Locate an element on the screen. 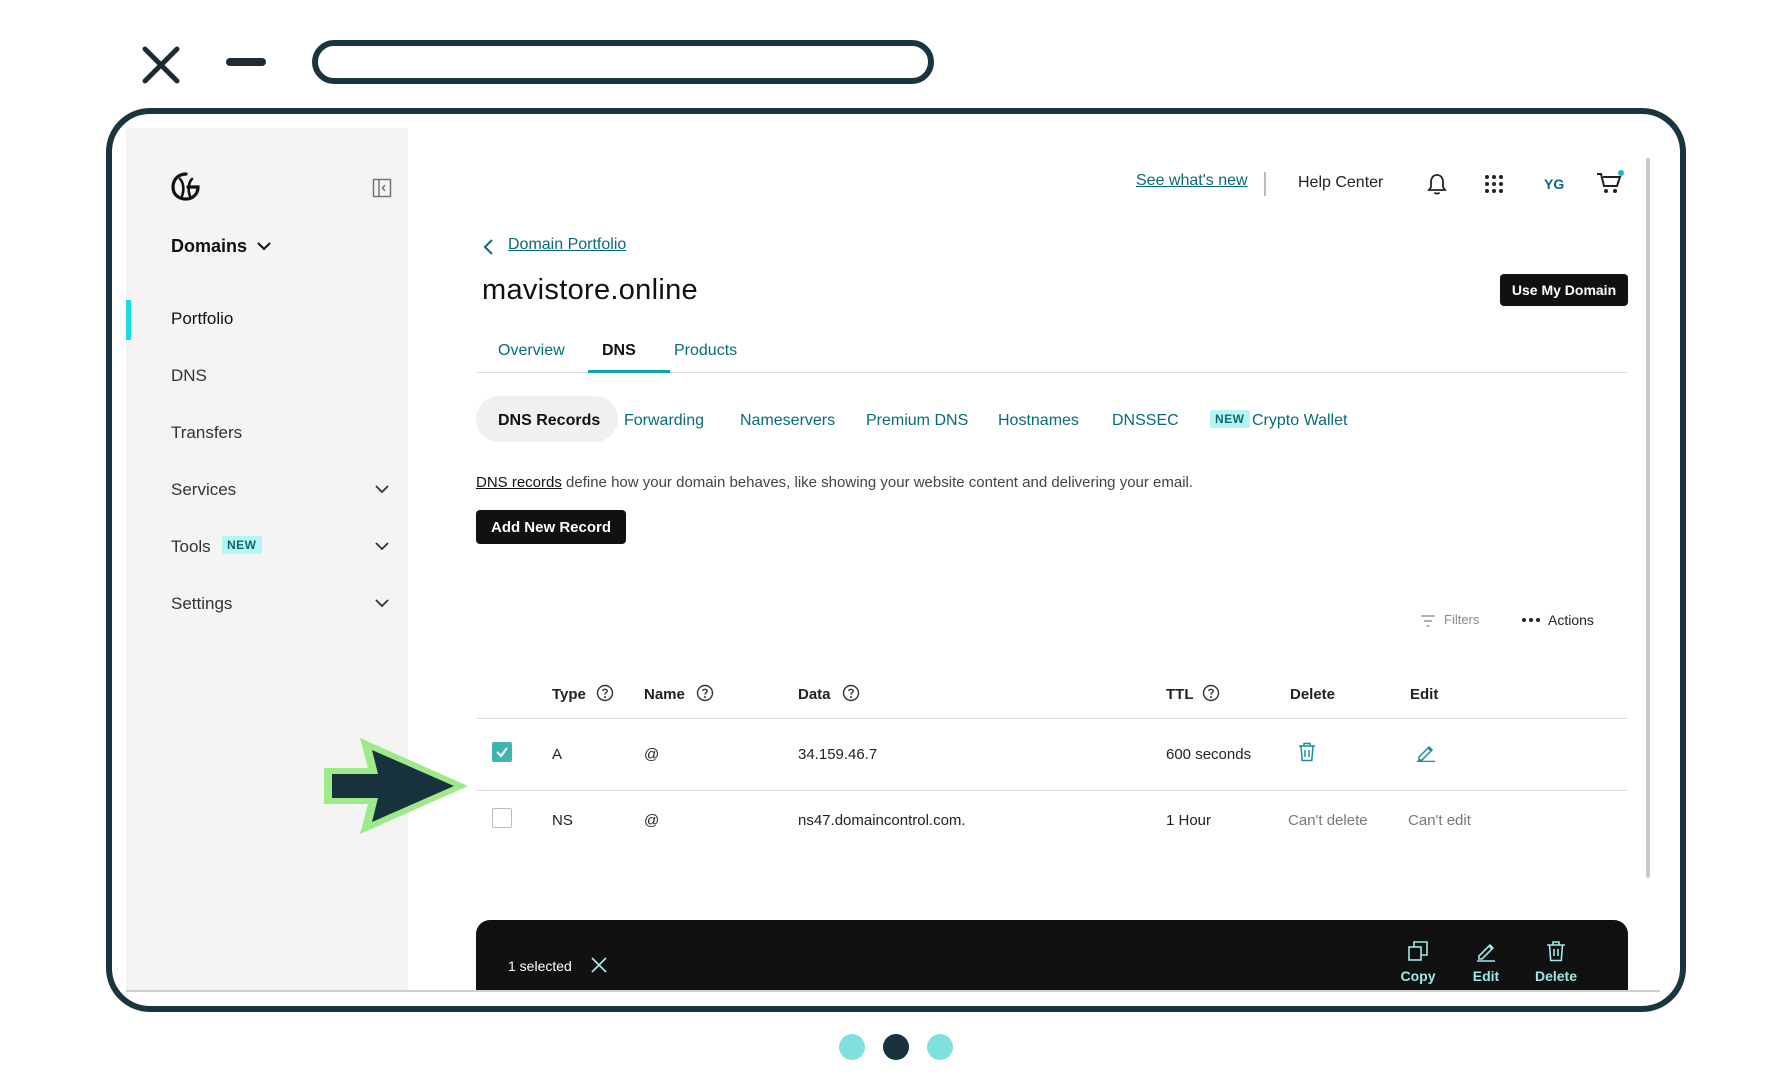  column-header-name: Name is located at coordinates (664, 694).